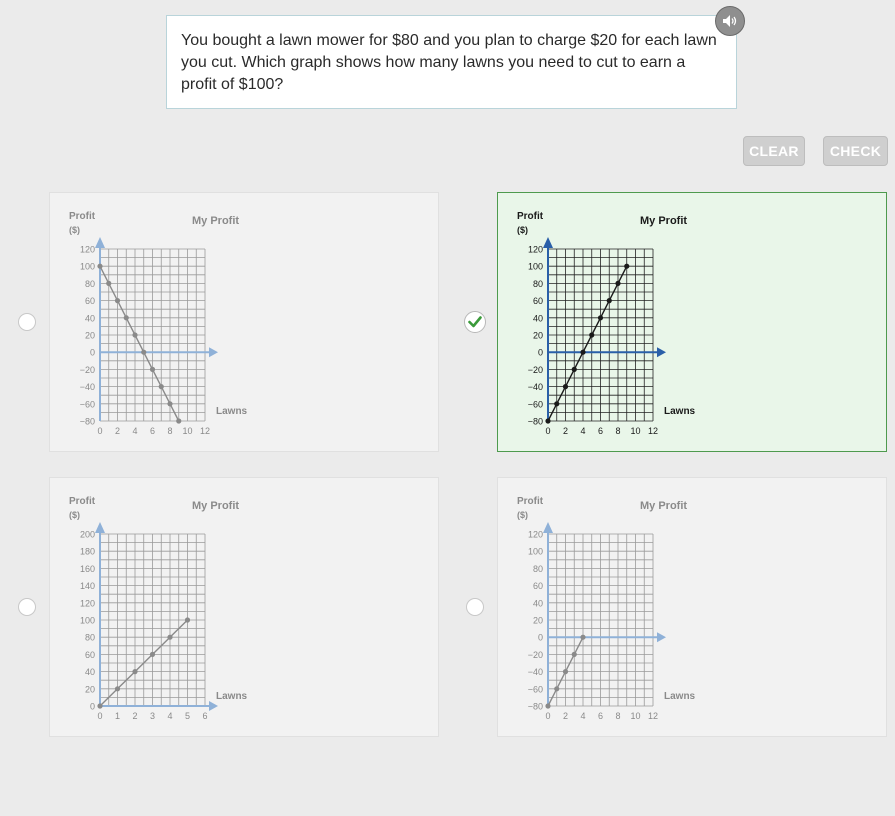 This screenshot has width=895, height=816. What do you see at coordinates (152, 716) in the screenshot?
I see `x-tick-label: 3` at bounding box center [152, 716].